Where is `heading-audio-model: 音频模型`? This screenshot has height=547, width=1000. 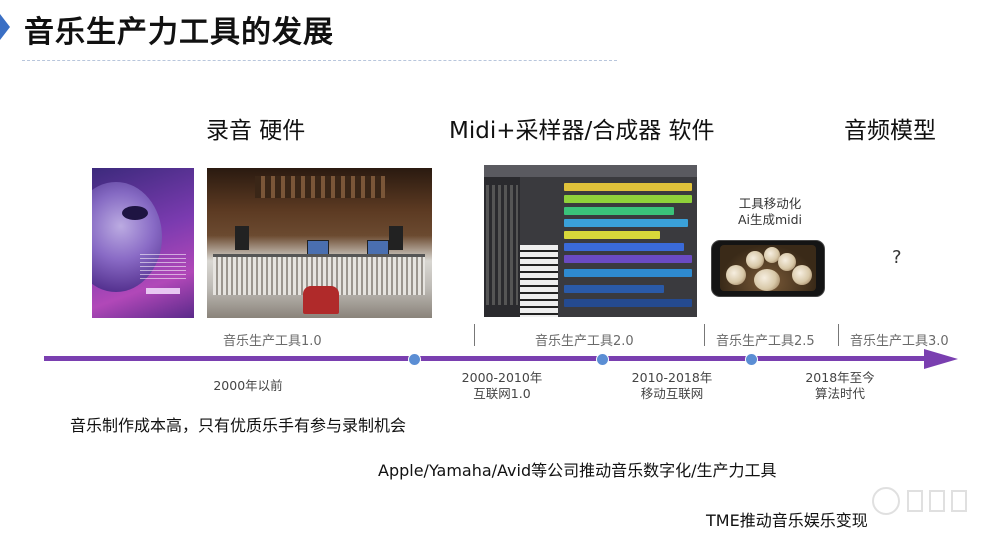 heading-audio-model: 音频模型 is located at coordinates (890, 131).